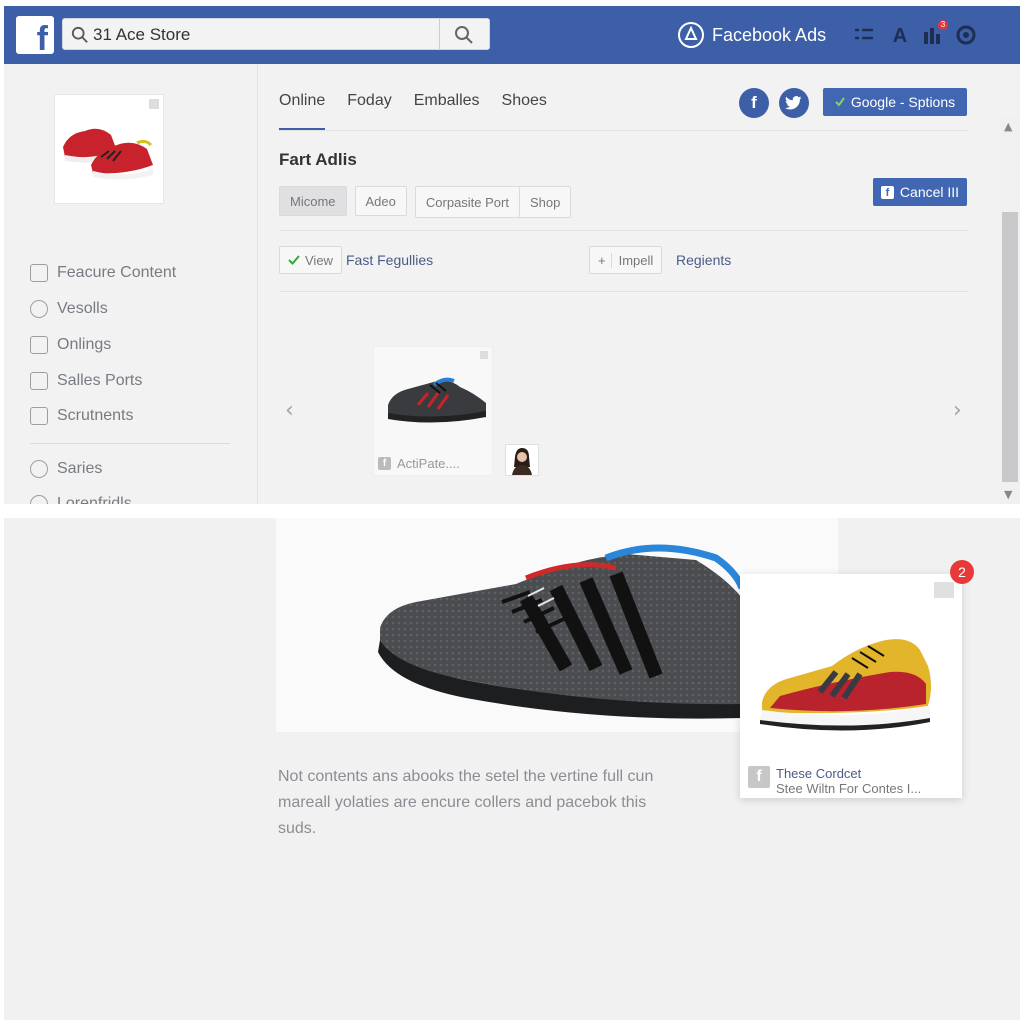 This screenshot has width=1024, height=1024. I want to click on sidebar-item-label: Onlings, so click(84, 344).